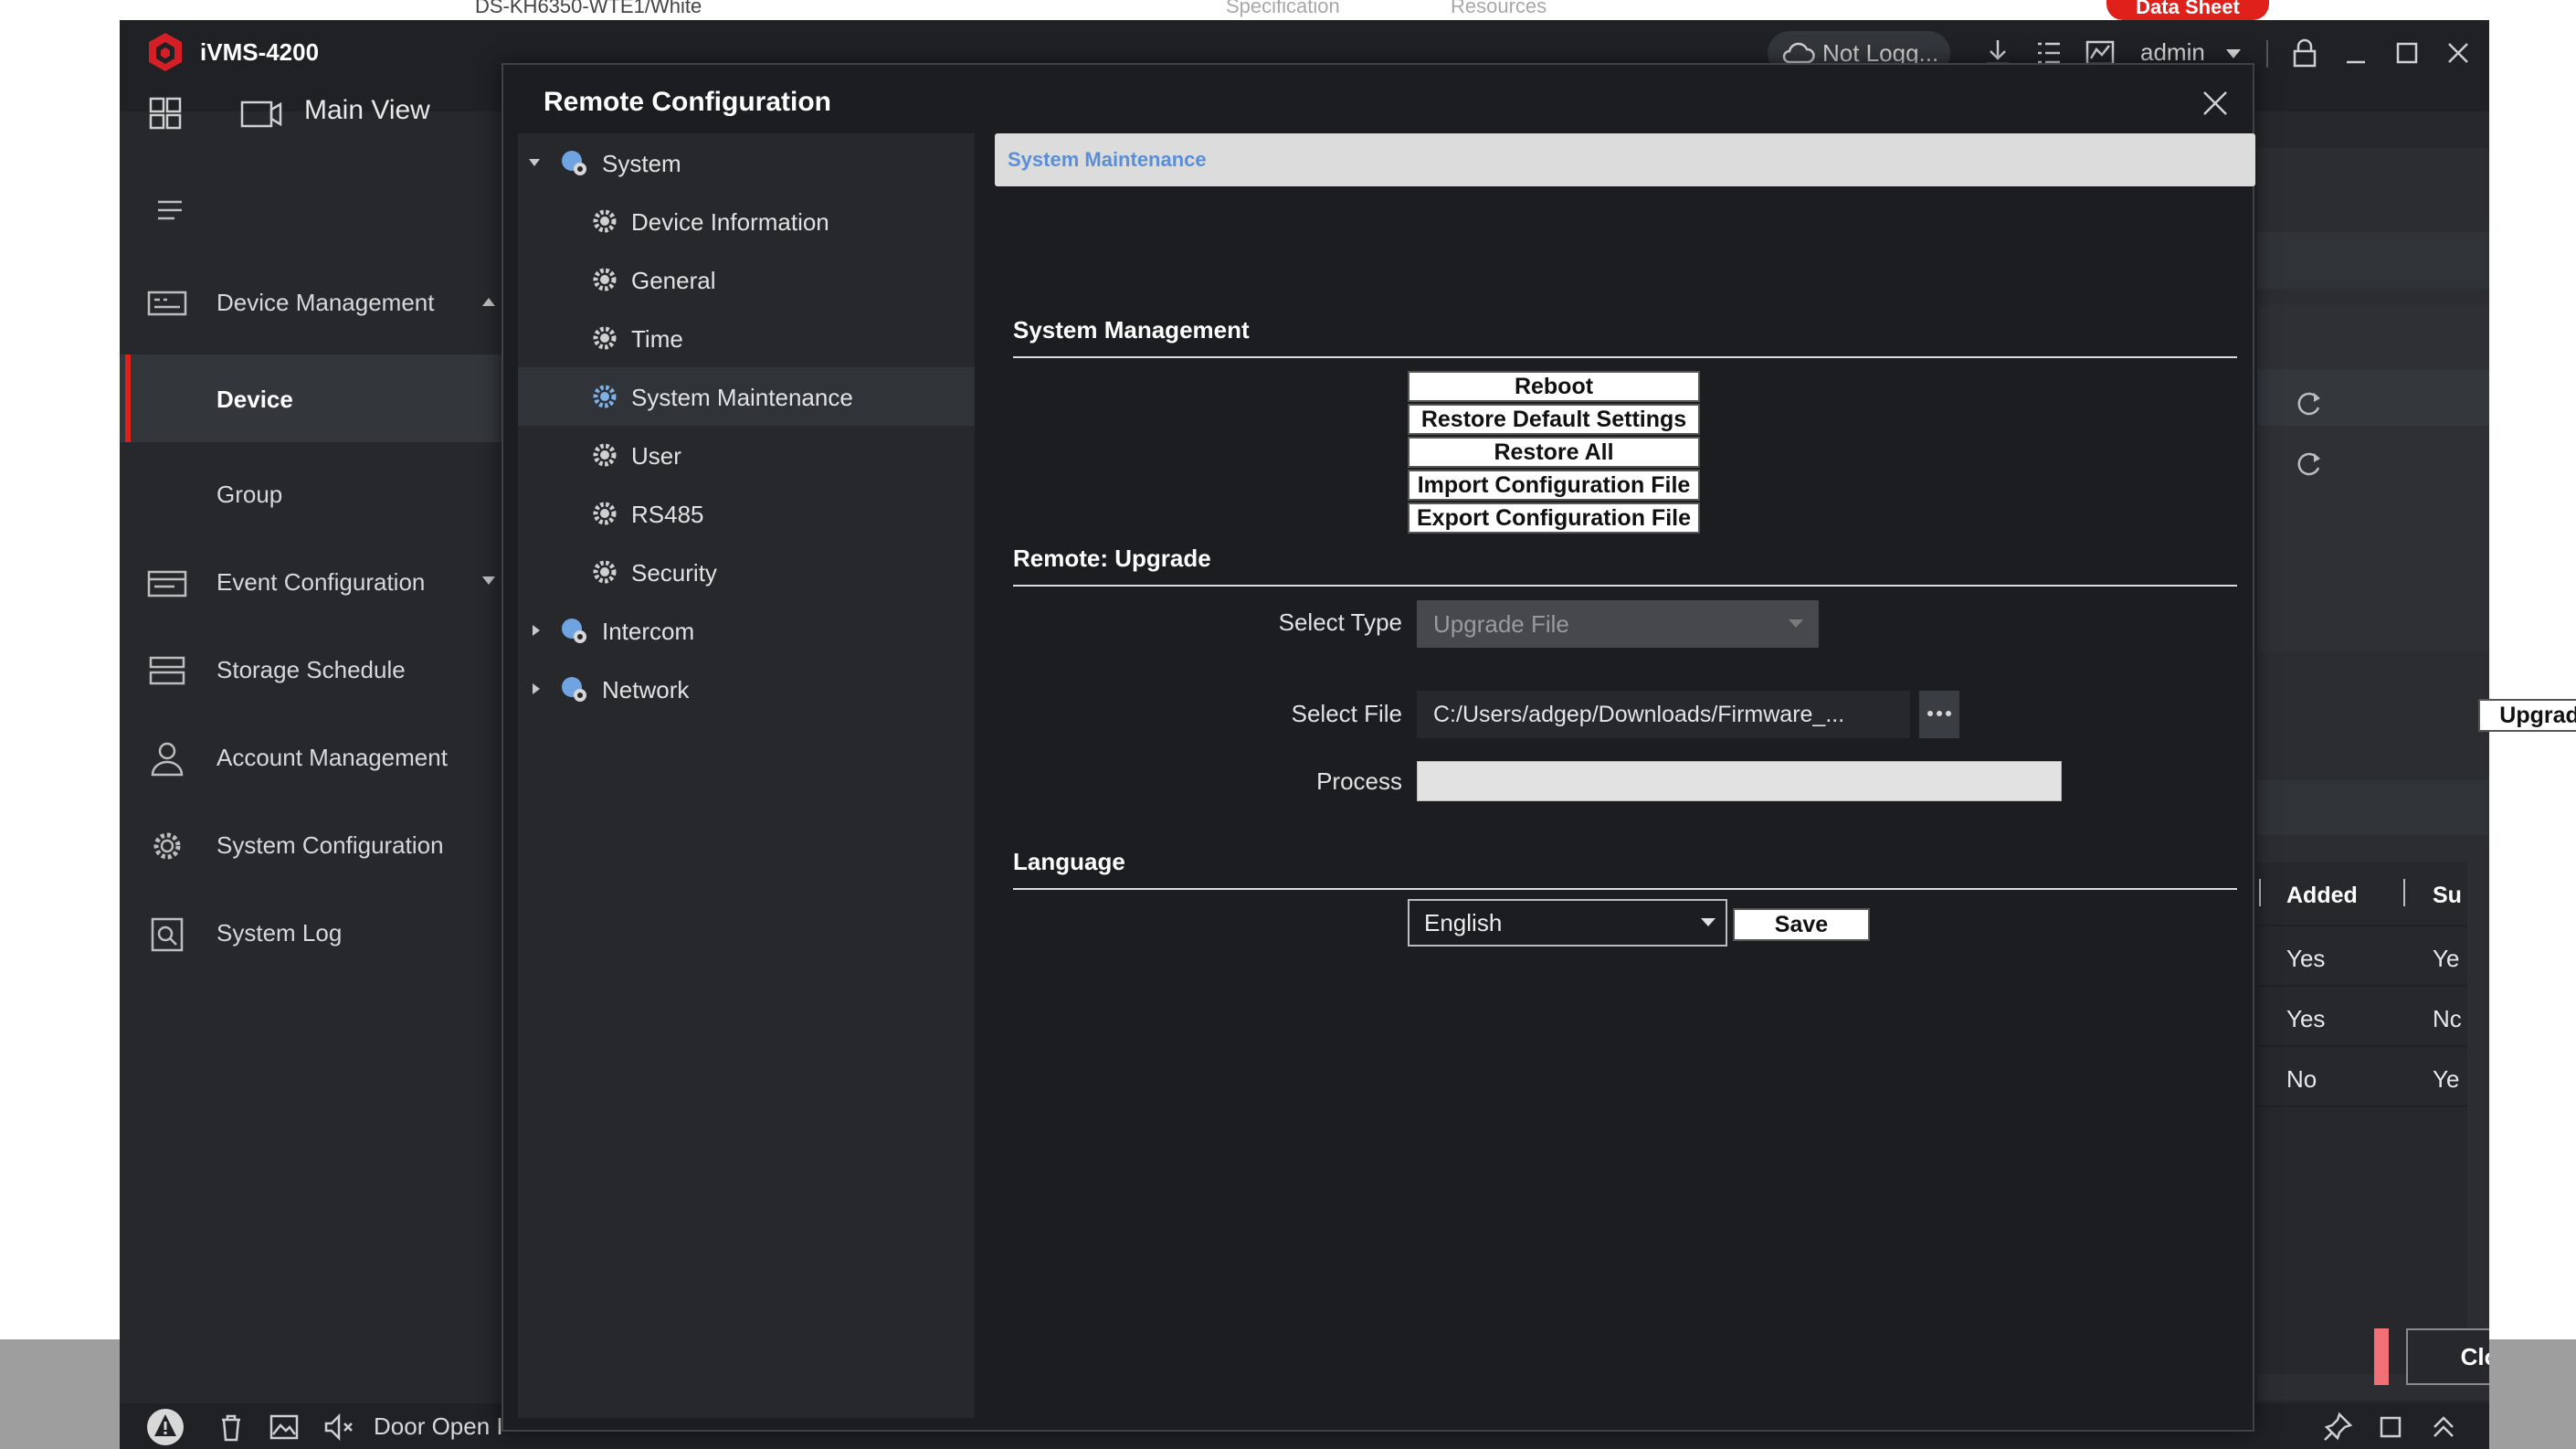 The height and width of the screenshot is (1449, 2576). What do you see at coordinates (2390, 1427) in the screenshot?
I see `window-toggle-icon` at bounding box center [2390, 1427].